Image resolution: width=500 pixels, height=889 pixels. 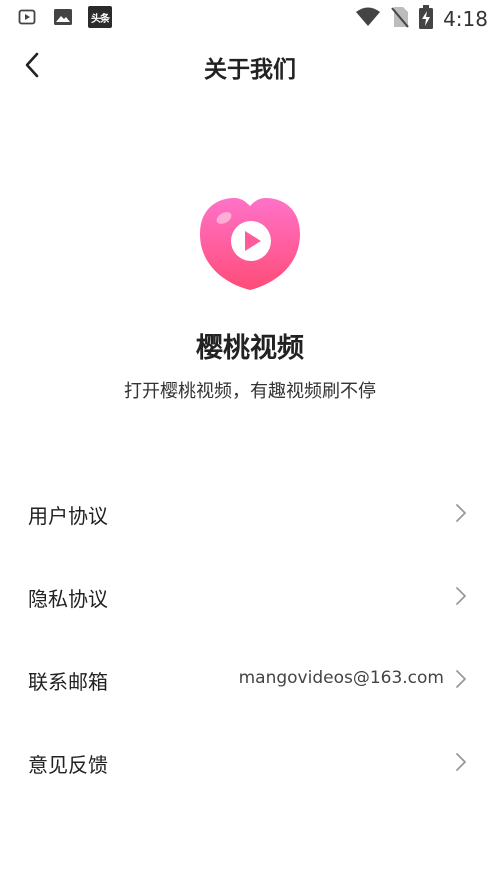 I want to click on app-name: 樱桃视频, so click(x=250, y=348).